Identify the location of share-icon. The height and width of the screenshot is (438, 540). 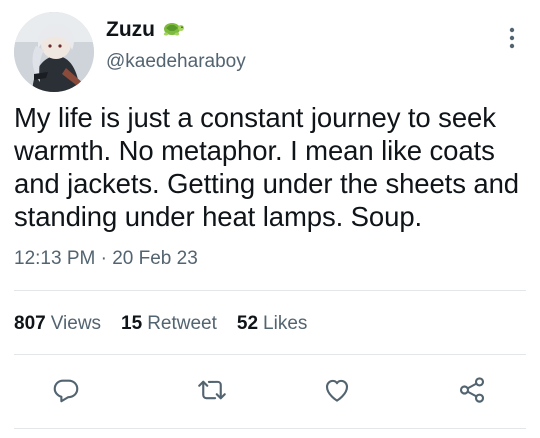
(472, 390).